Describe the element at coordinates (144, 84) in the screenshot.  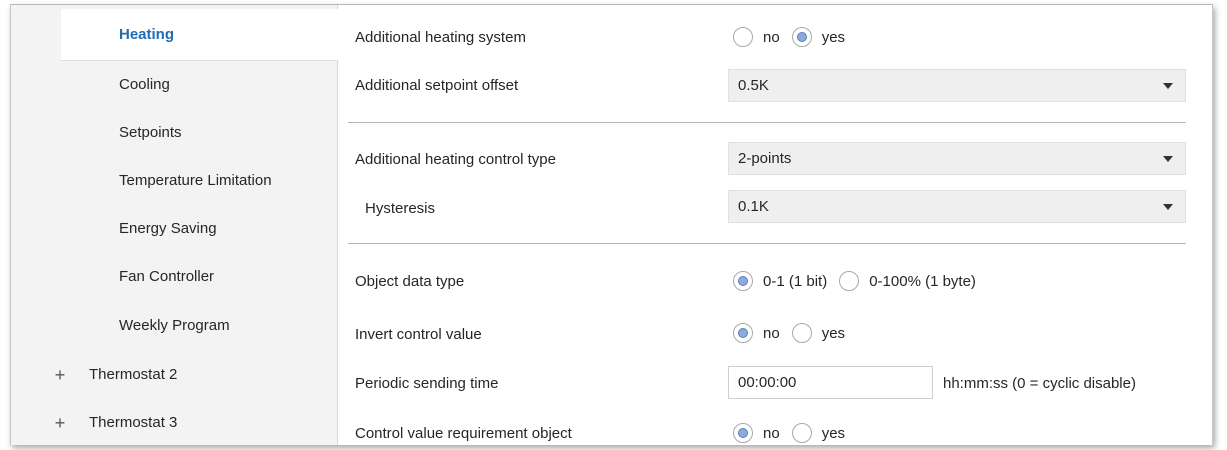
I see `sidebar-item-label: Cooling` at that location.